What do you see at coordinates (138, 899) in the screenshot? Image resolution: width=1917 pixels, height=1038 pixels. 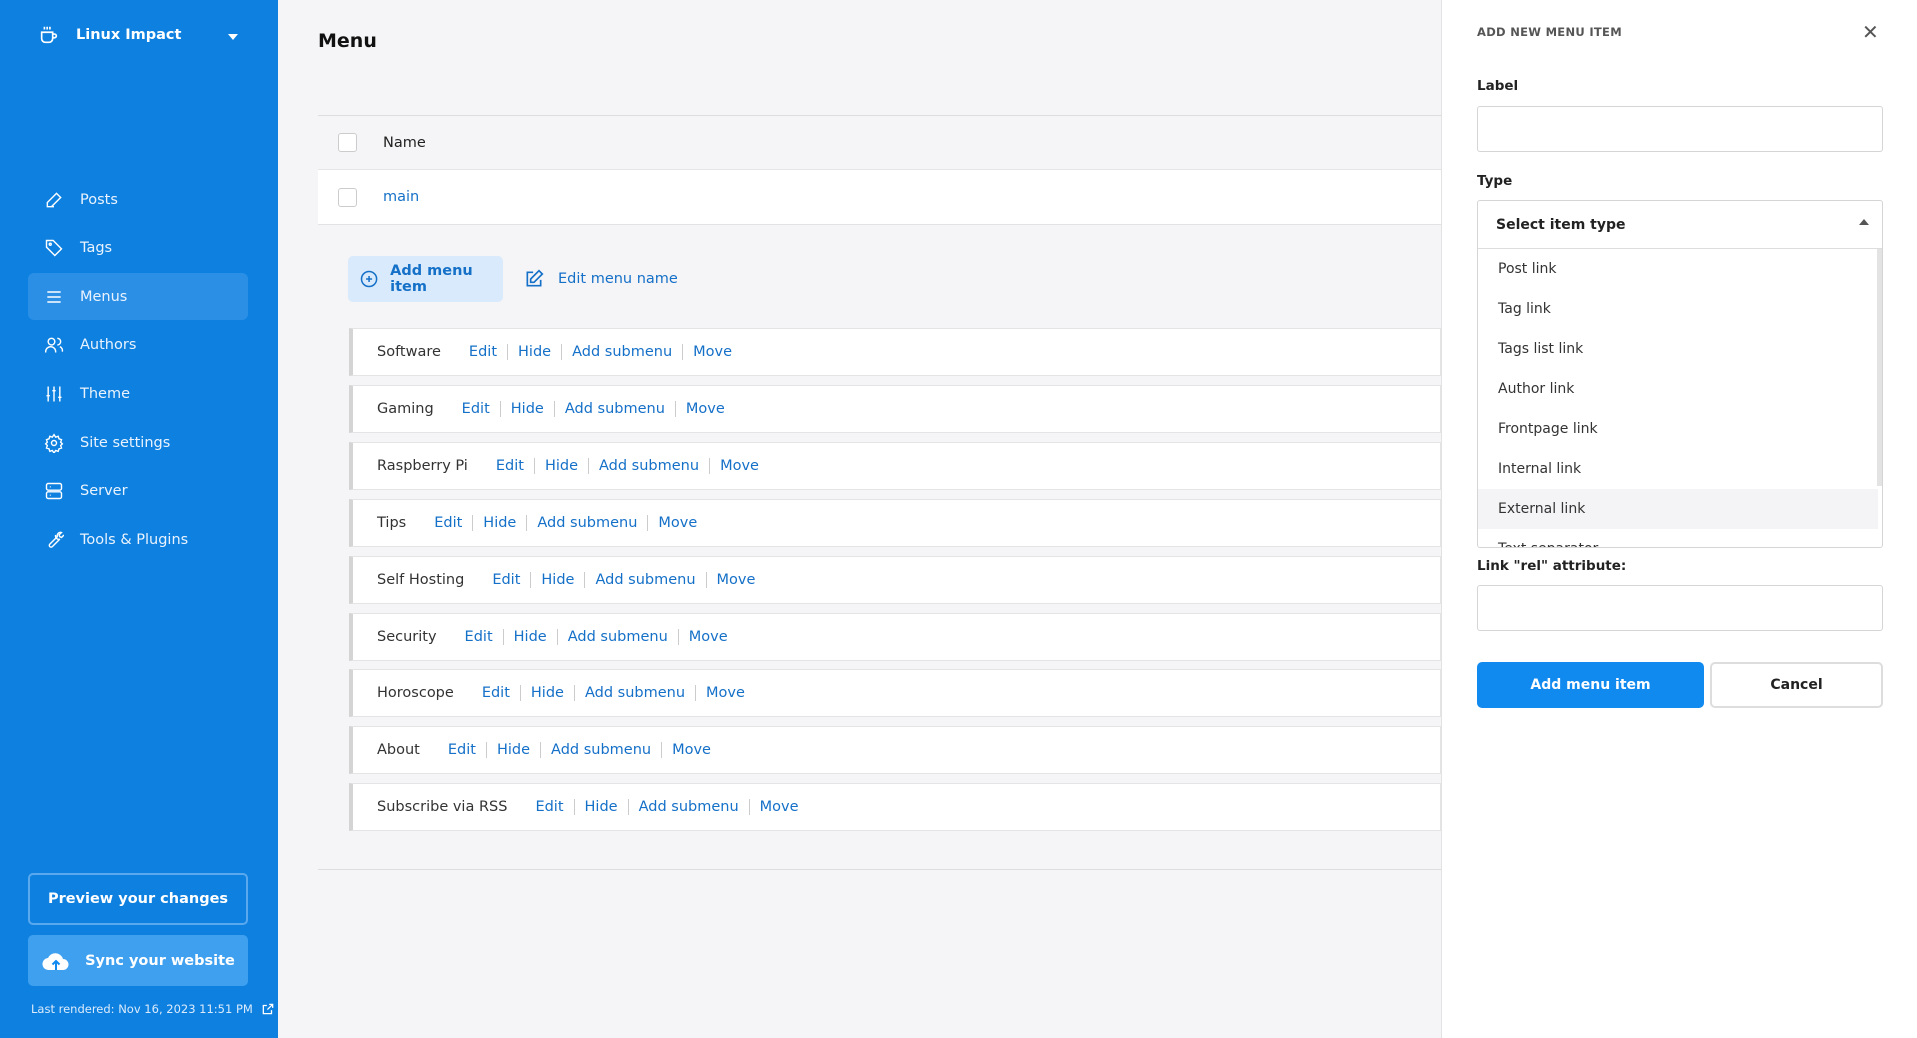 I see `preview-changes-button: Preview your changes` at bounding box center [138, 899].